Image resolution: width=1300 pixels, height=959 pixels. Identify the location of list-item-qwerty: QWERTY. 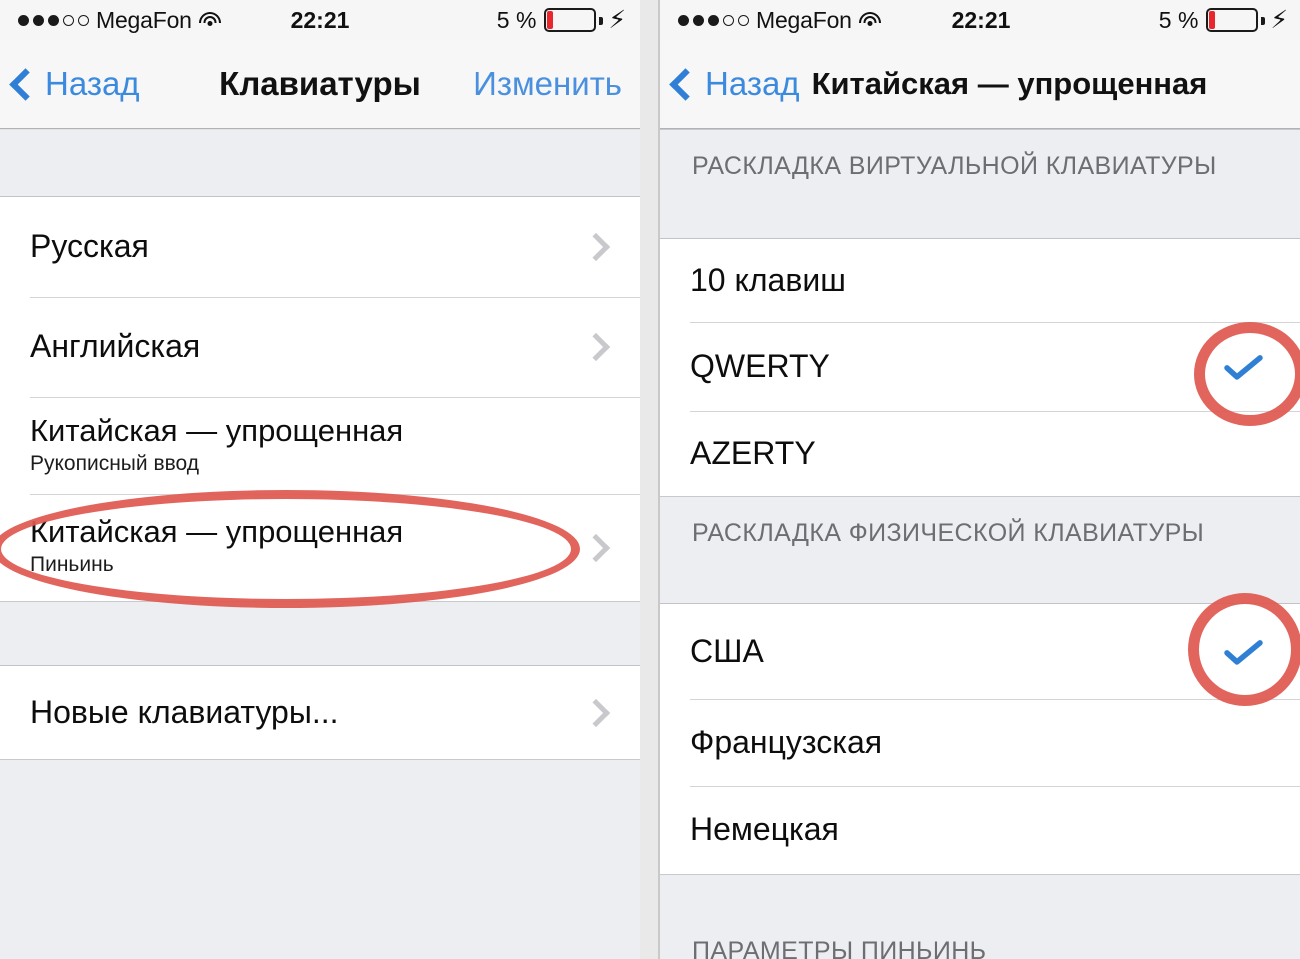
(980, 366).